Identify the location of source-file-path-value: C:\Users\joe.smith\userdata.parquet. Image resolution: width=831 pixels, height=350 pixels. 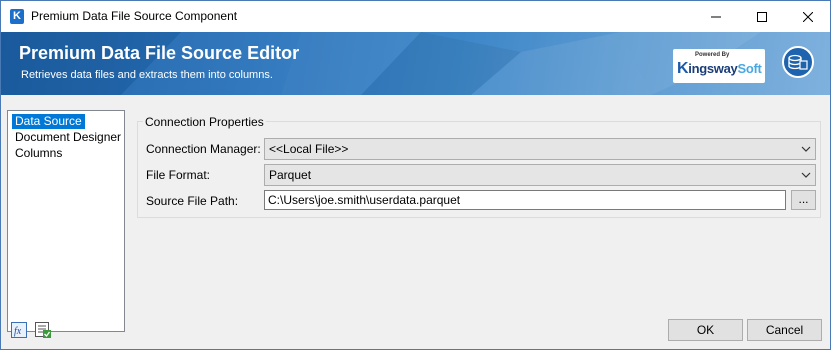
(364, 200).